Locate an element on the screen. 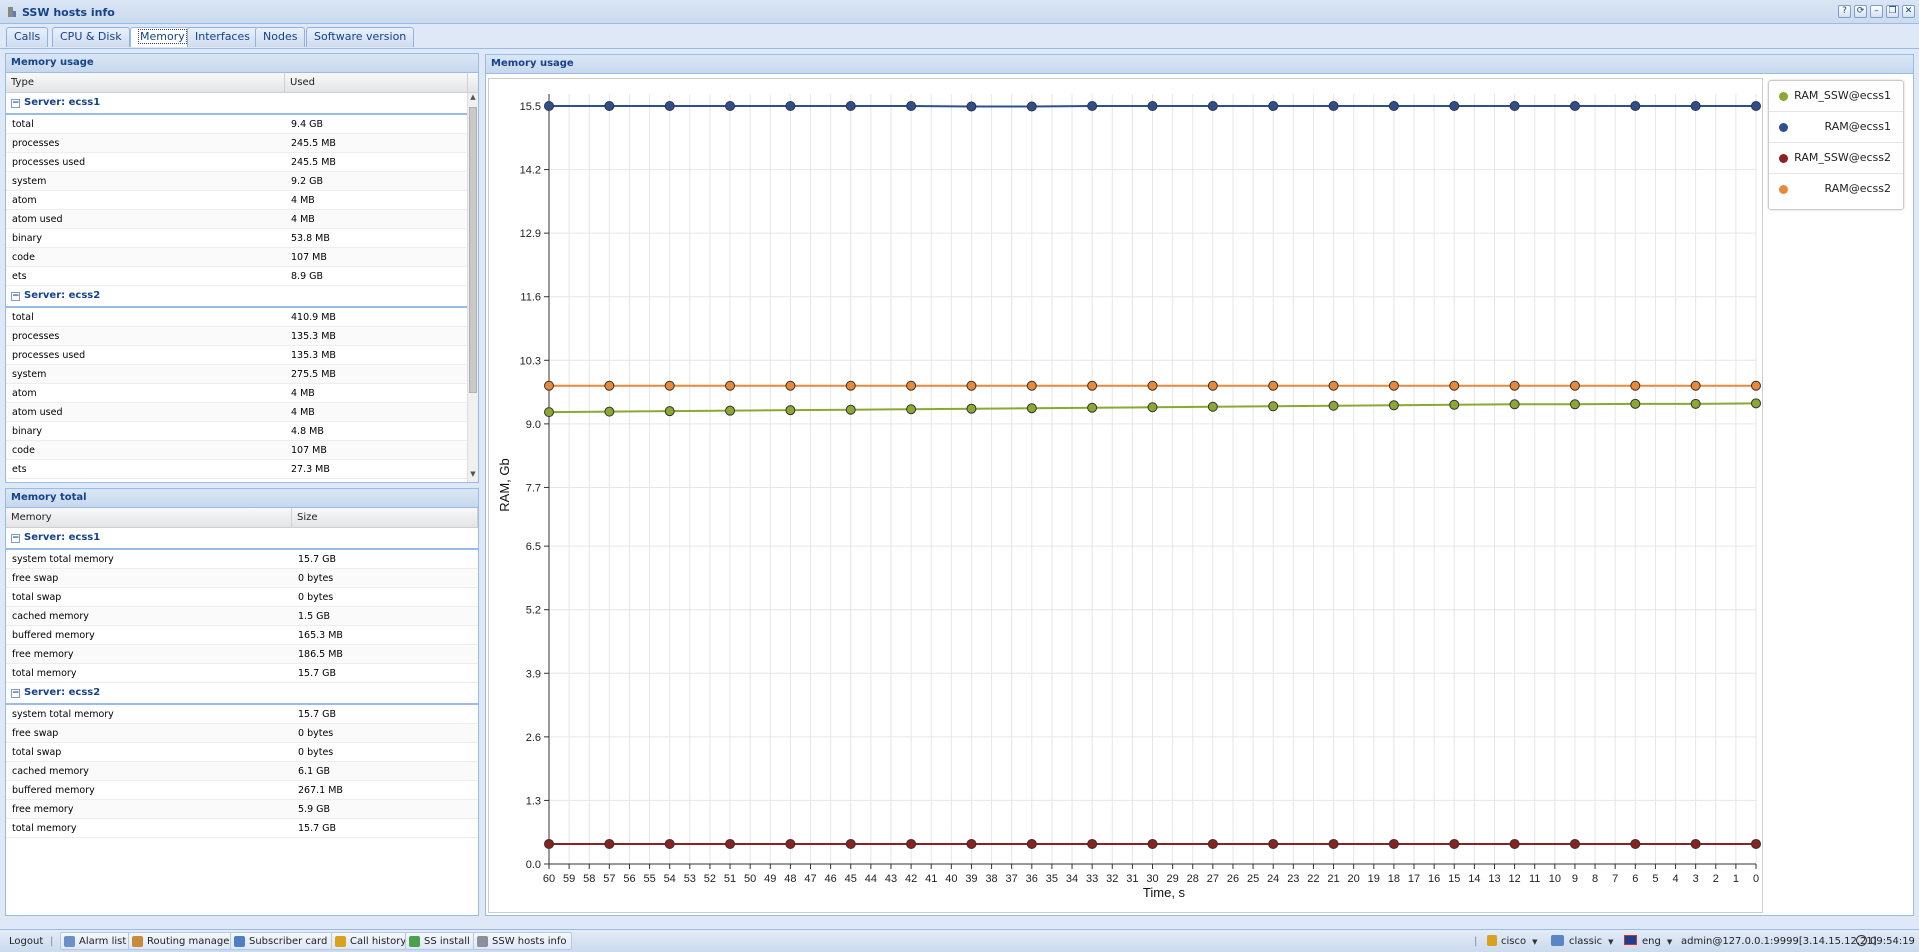 The width and height of the screenshot is (1919, 952). legend-item: RAM_SSW@ecss1 is located at coordinates (1836, 96).